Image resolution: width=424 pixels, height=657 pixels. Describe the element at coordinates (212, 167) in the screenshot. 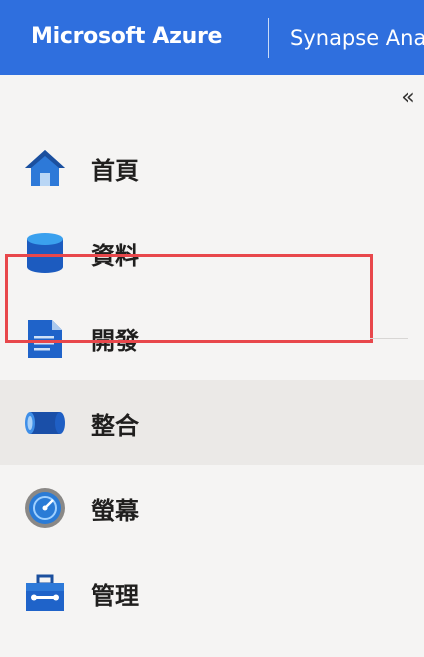

I see `sidebar-item-home: 首頁` at that location.